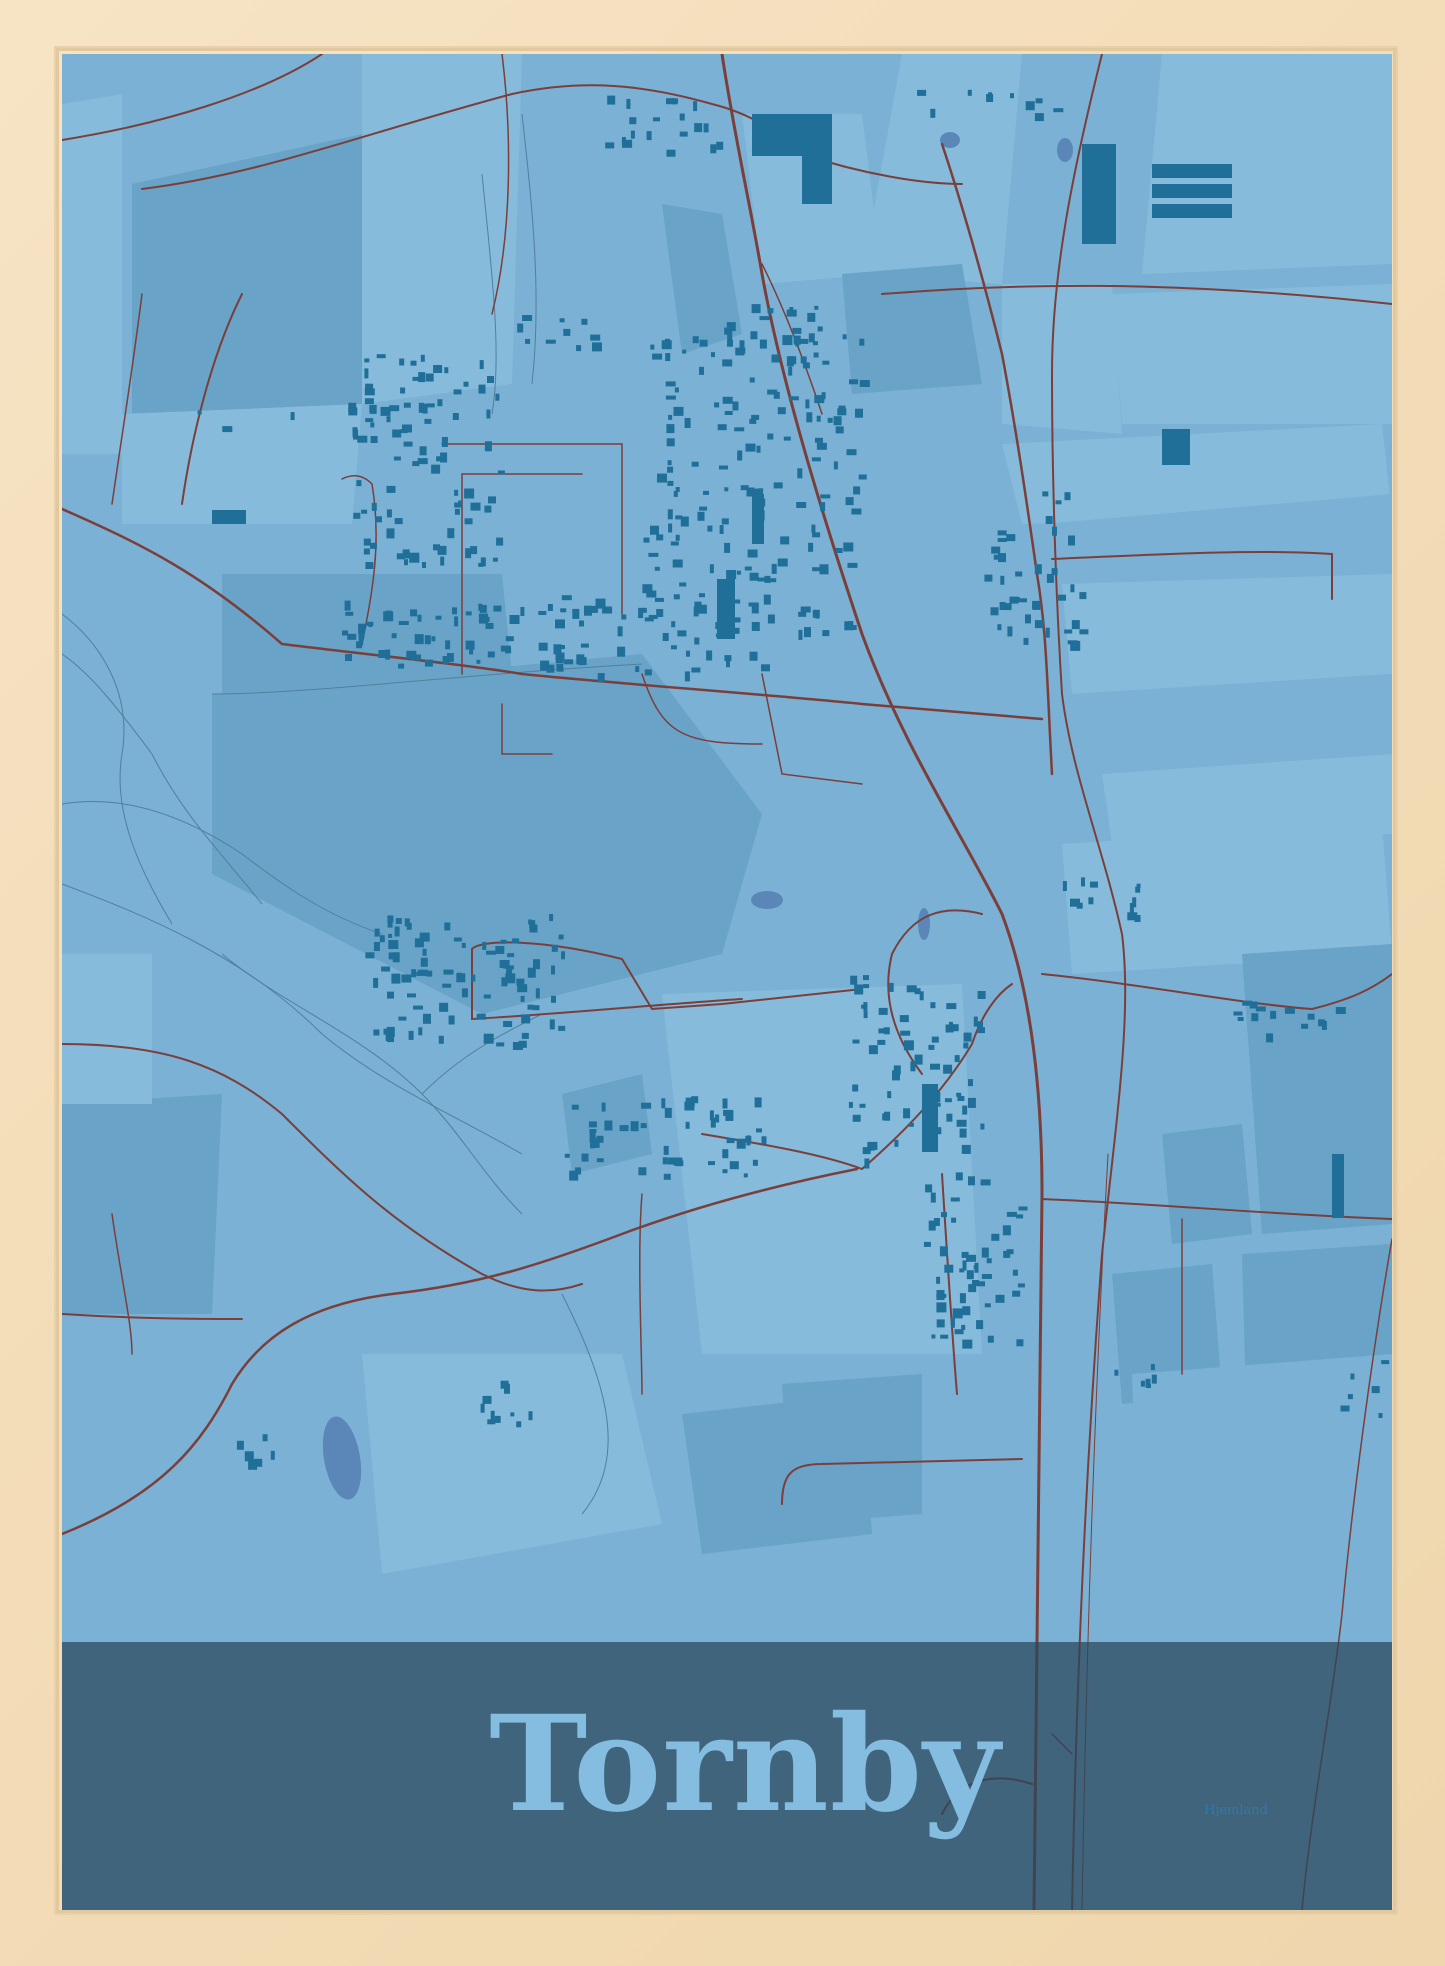 The image size is (1445, 1966). I want to click on pond, so click(924, 924).